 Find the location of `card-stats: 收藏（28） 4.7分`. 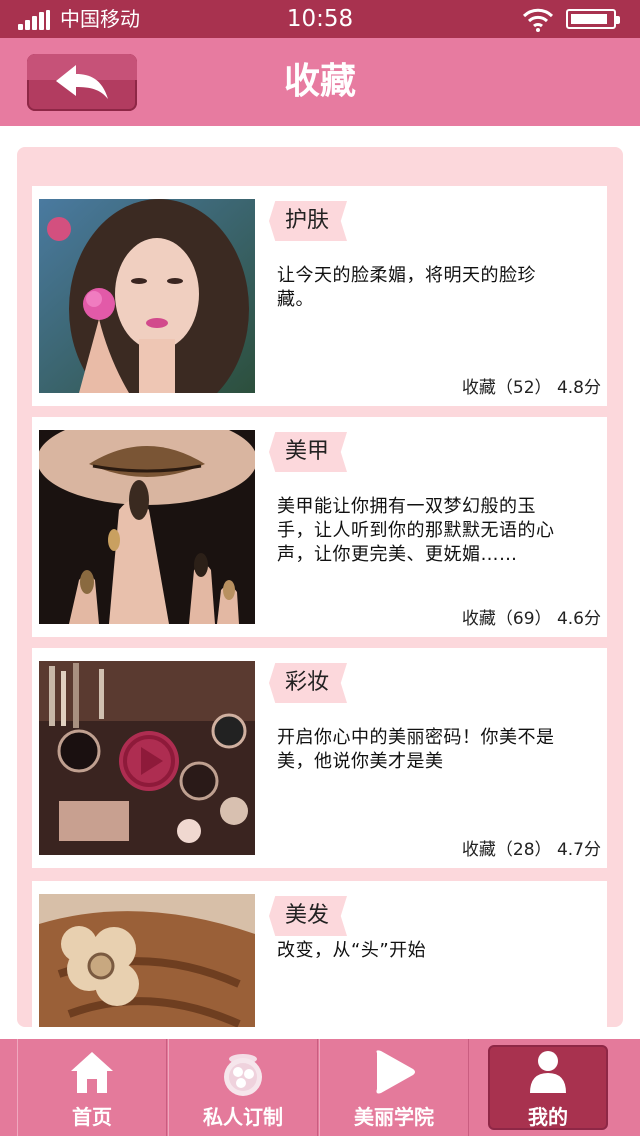

card-stats: 收藏（28） 4.7分 is located at coordinates (531, 850).